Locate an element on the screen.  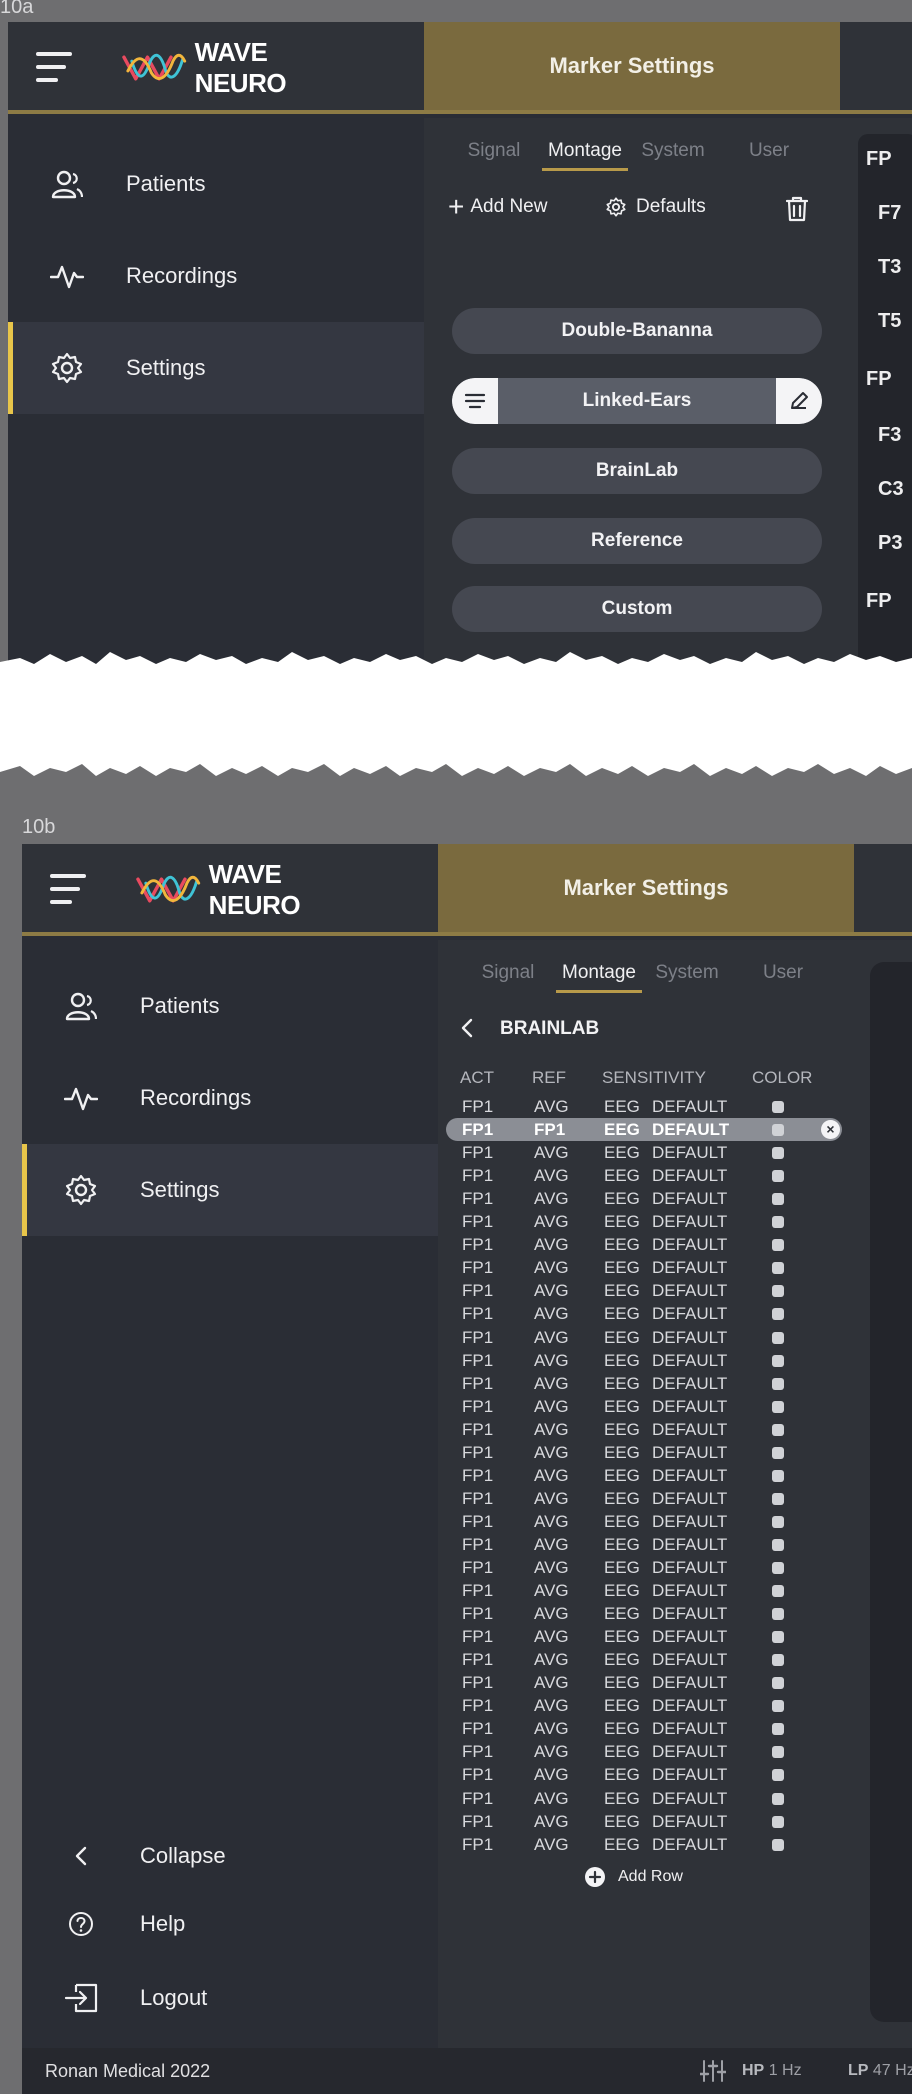
montage-item: BrainLab is located at coordinates (637, 471).